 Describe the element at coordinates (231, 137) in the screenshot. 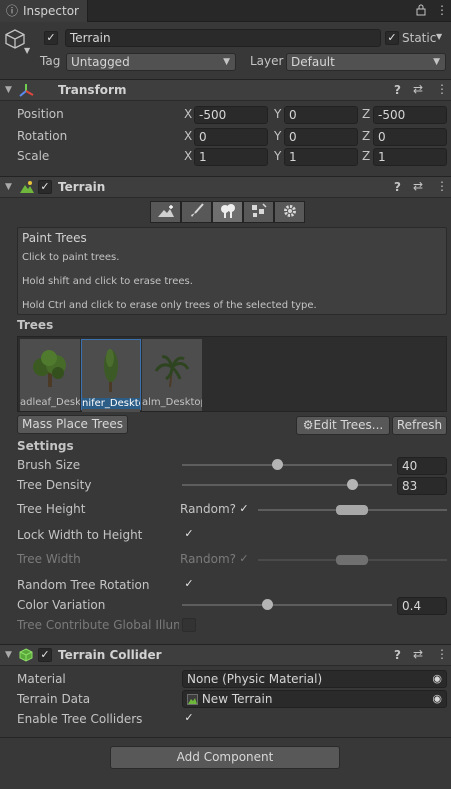

I see `rotation-x-field: 0` at that location.